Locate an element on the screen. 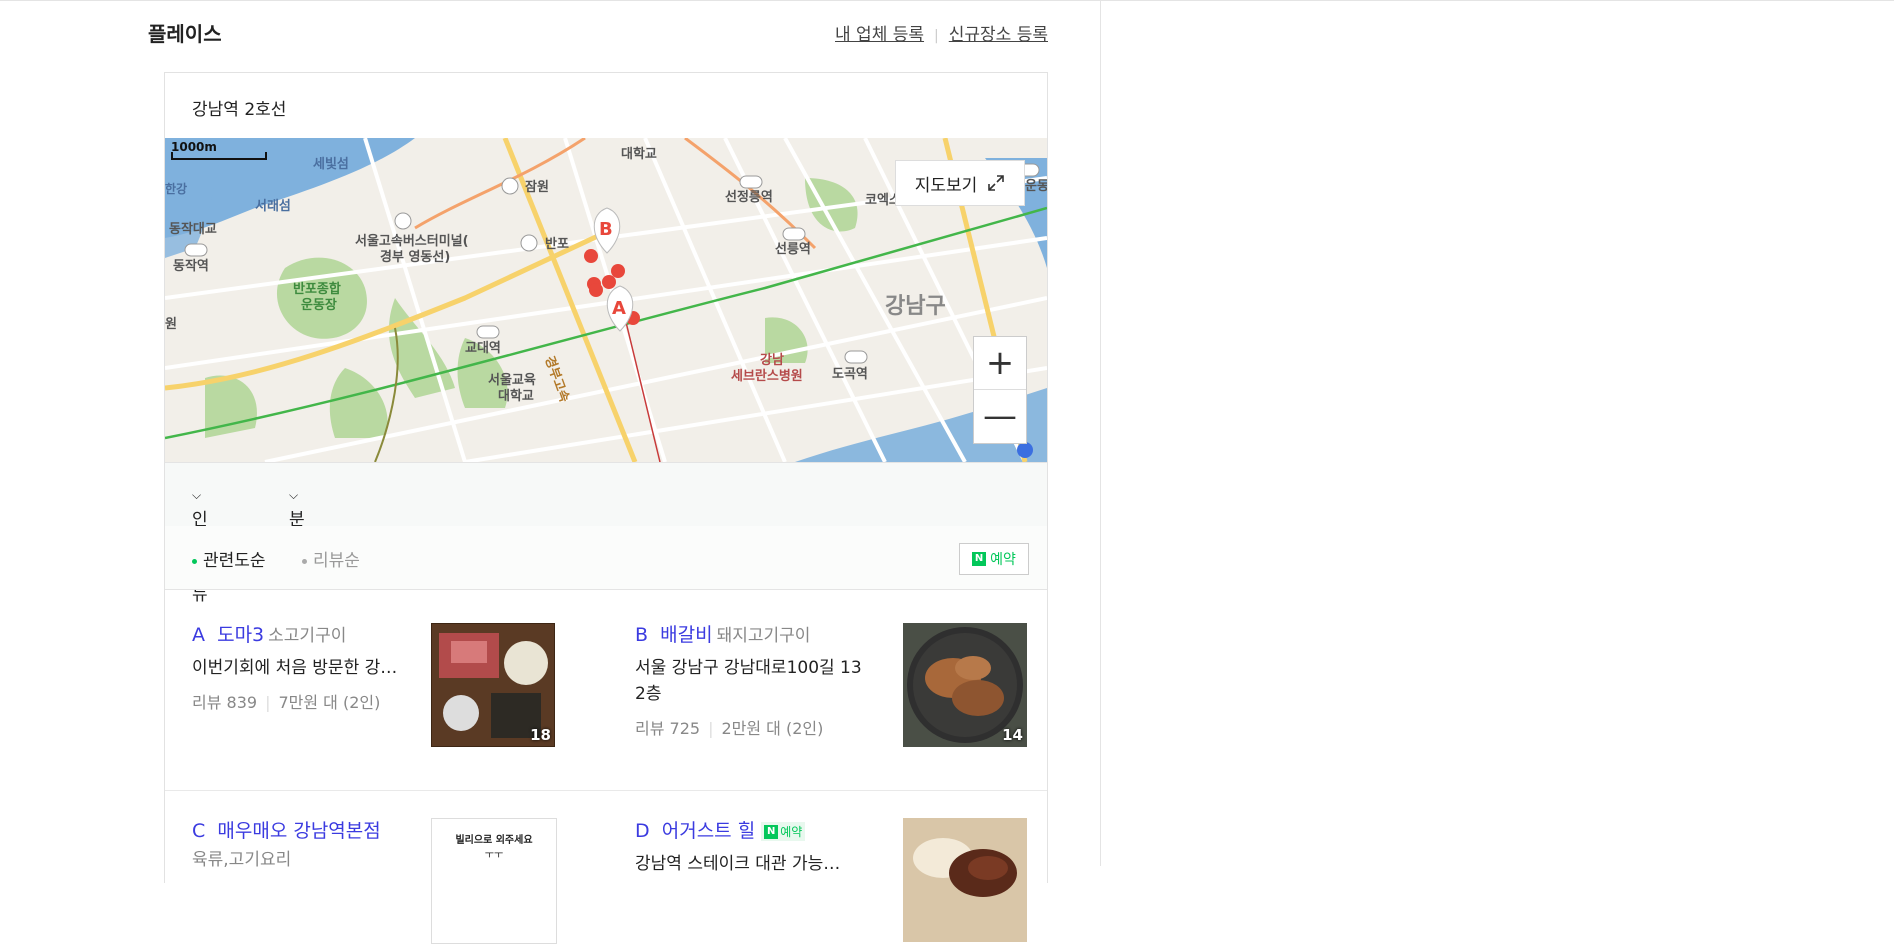 The image size is (1894, 944). sort-relevance: 관련도순 is located at coordinates (229, 558).